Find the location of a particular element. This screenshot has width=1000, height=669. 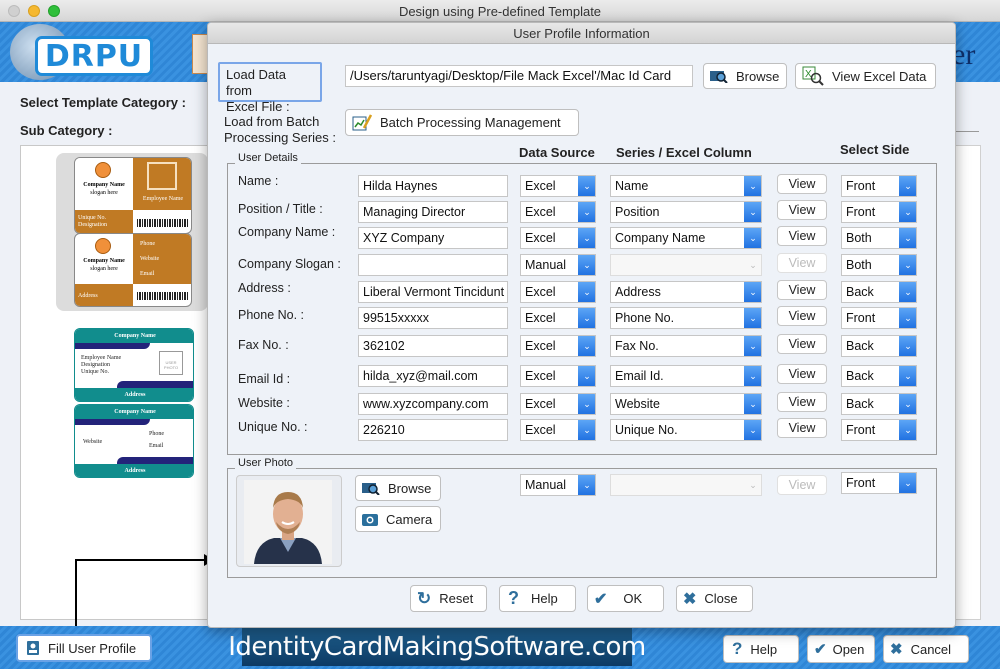

close-button: ✖ Close is located at coordinates (714, 598).